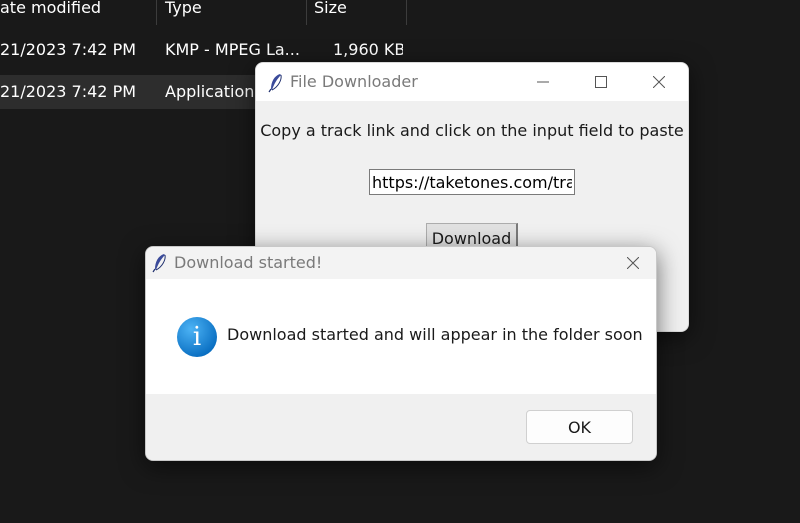  What do you see at coordinates (50, 13) in the screenshot?
I see `column-header-date-modified: ate modified` at bounding box center [50, 13].